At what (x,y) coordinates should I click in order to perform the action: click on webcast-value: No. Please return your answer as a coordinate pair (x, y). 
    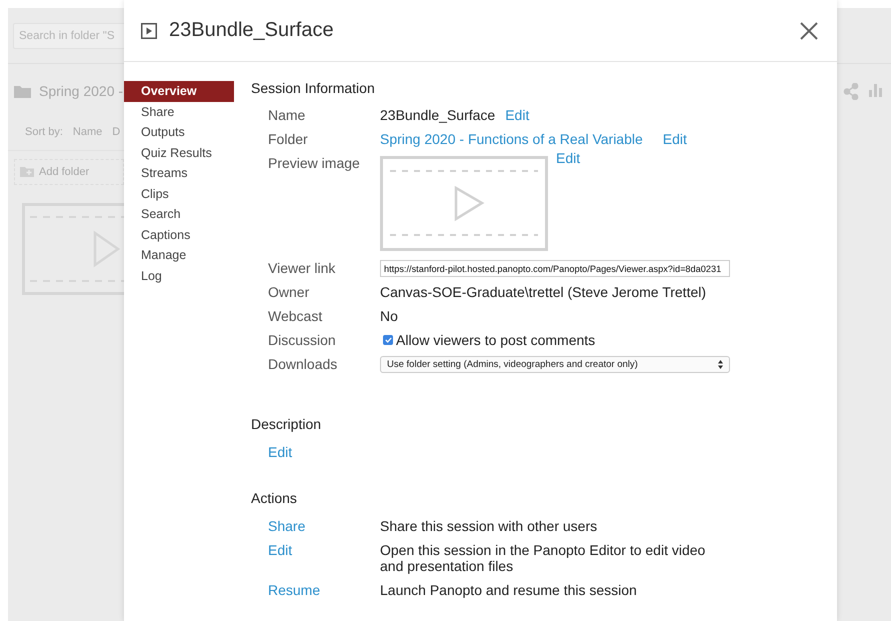
    Looking at the image, I should click on (389, 316).